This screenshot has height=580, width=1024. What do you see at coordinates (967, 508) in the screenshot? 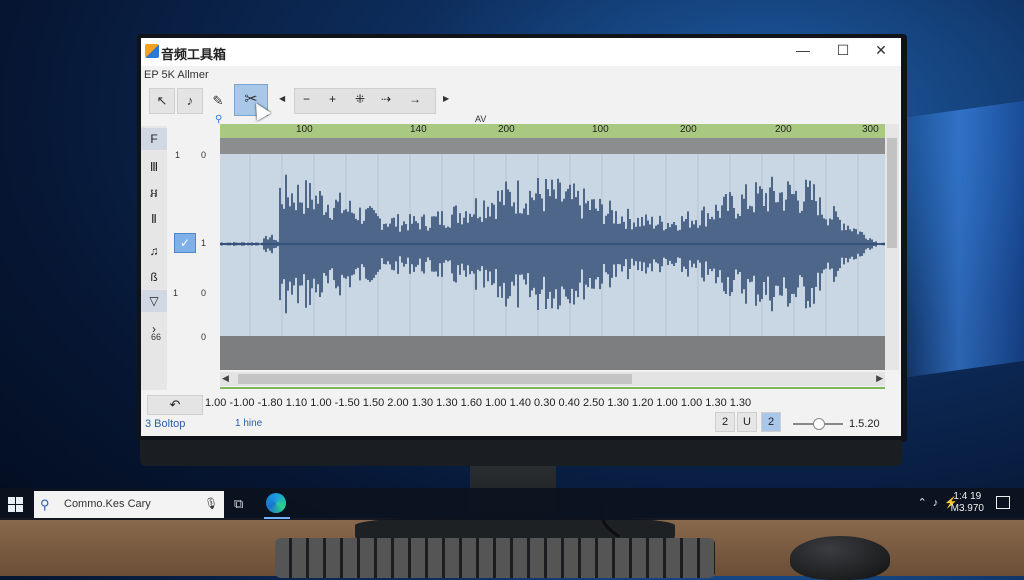
I see `clock-date: M3.970` at bounding box center [967, 508].